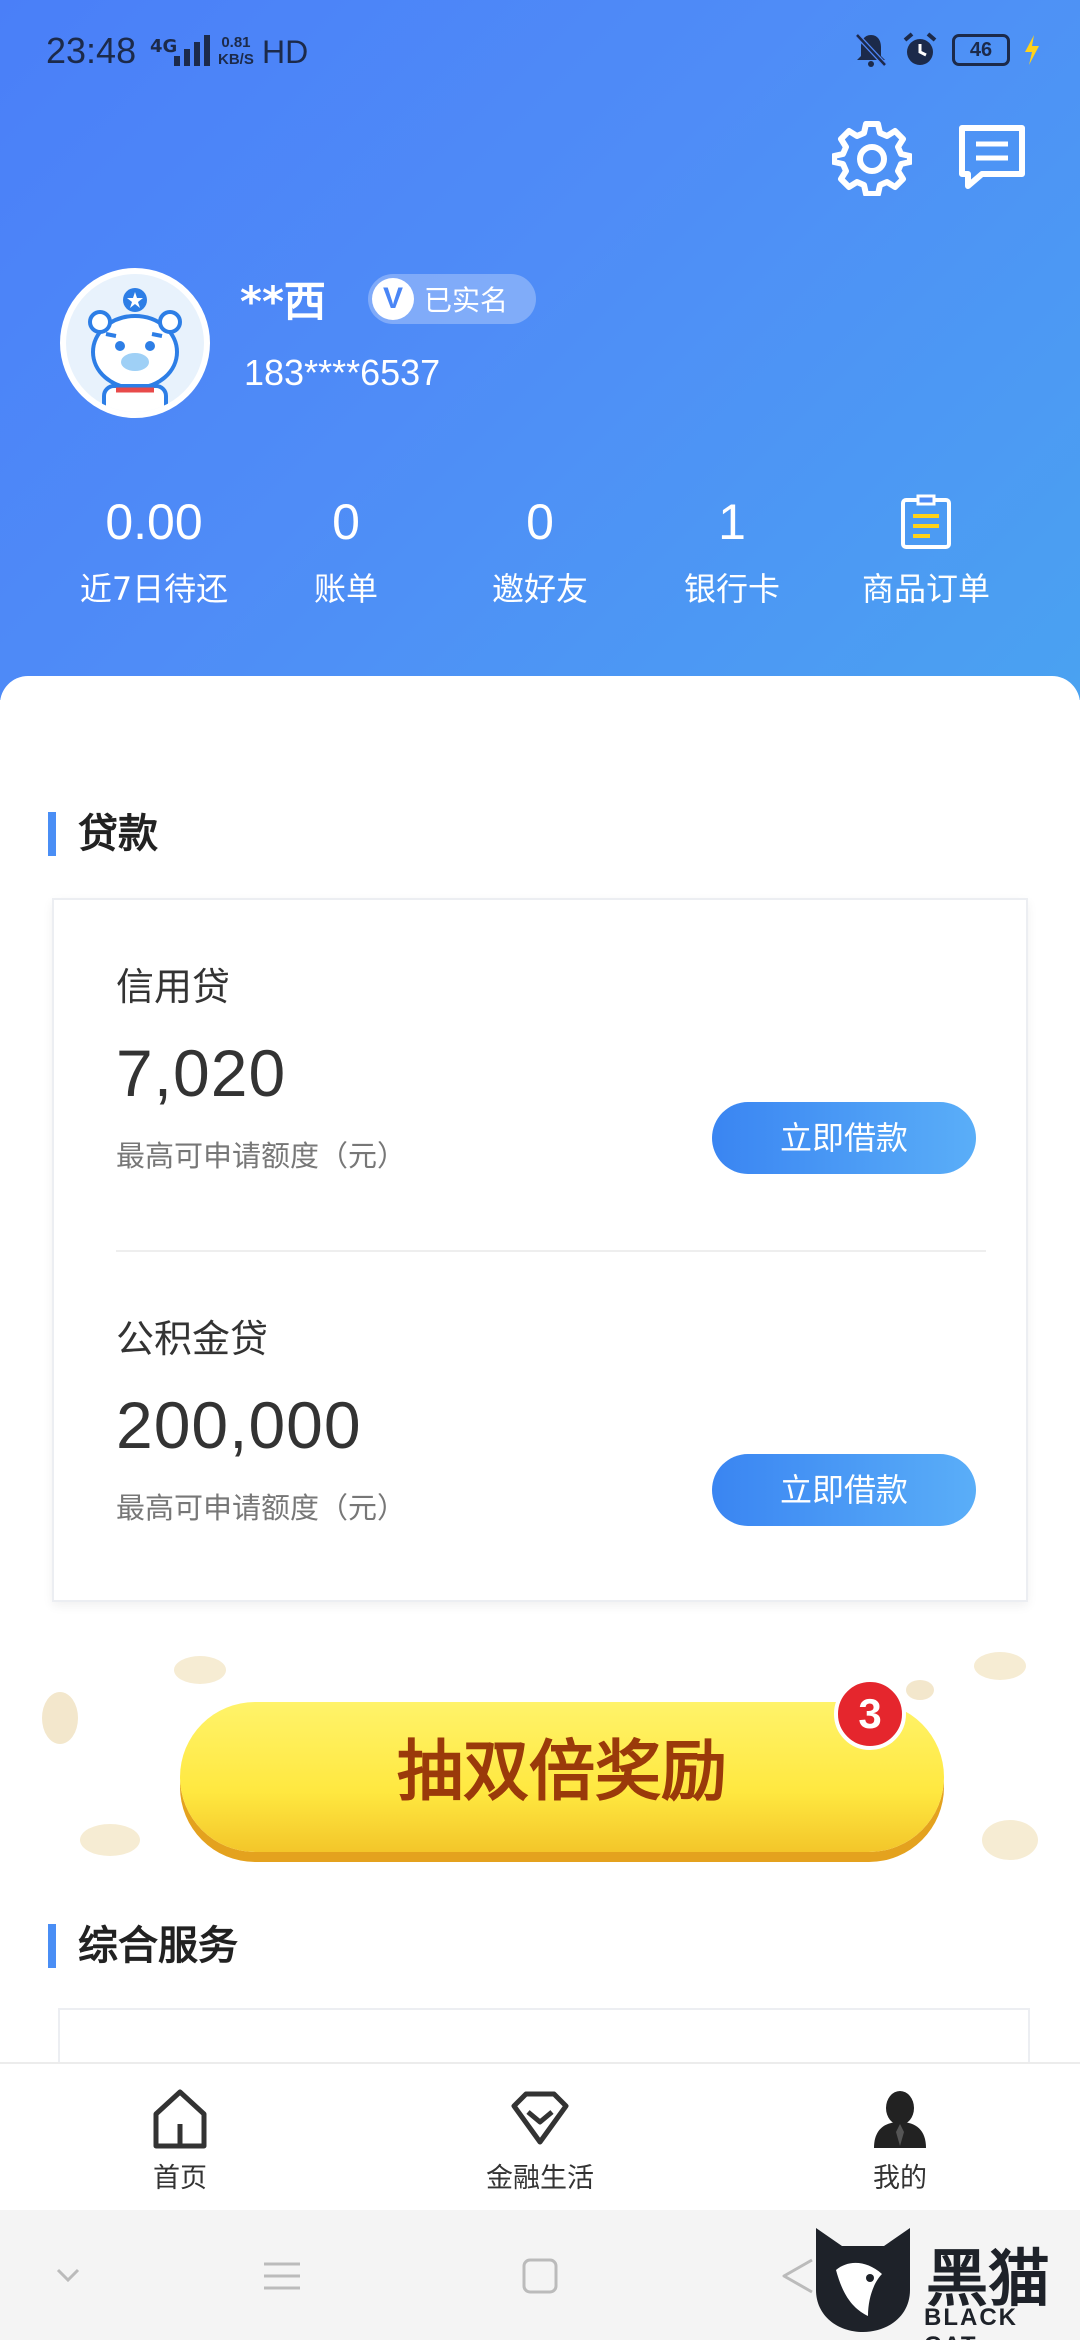  I want to click on tab-label: 我的, so click(900, 2178).